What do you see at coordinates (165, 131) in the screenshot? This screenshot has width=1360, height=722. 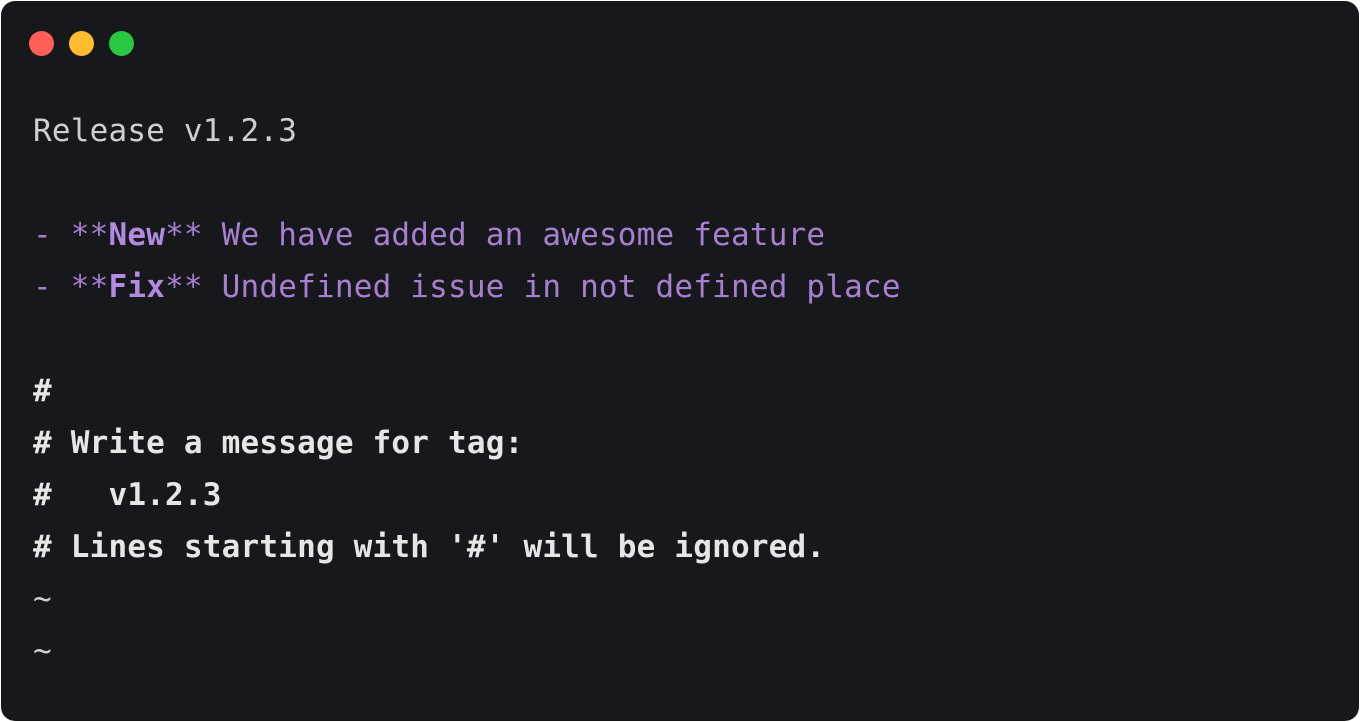 I see `release-title-line: Release v1.2.3` at bounding box center [165, 131].